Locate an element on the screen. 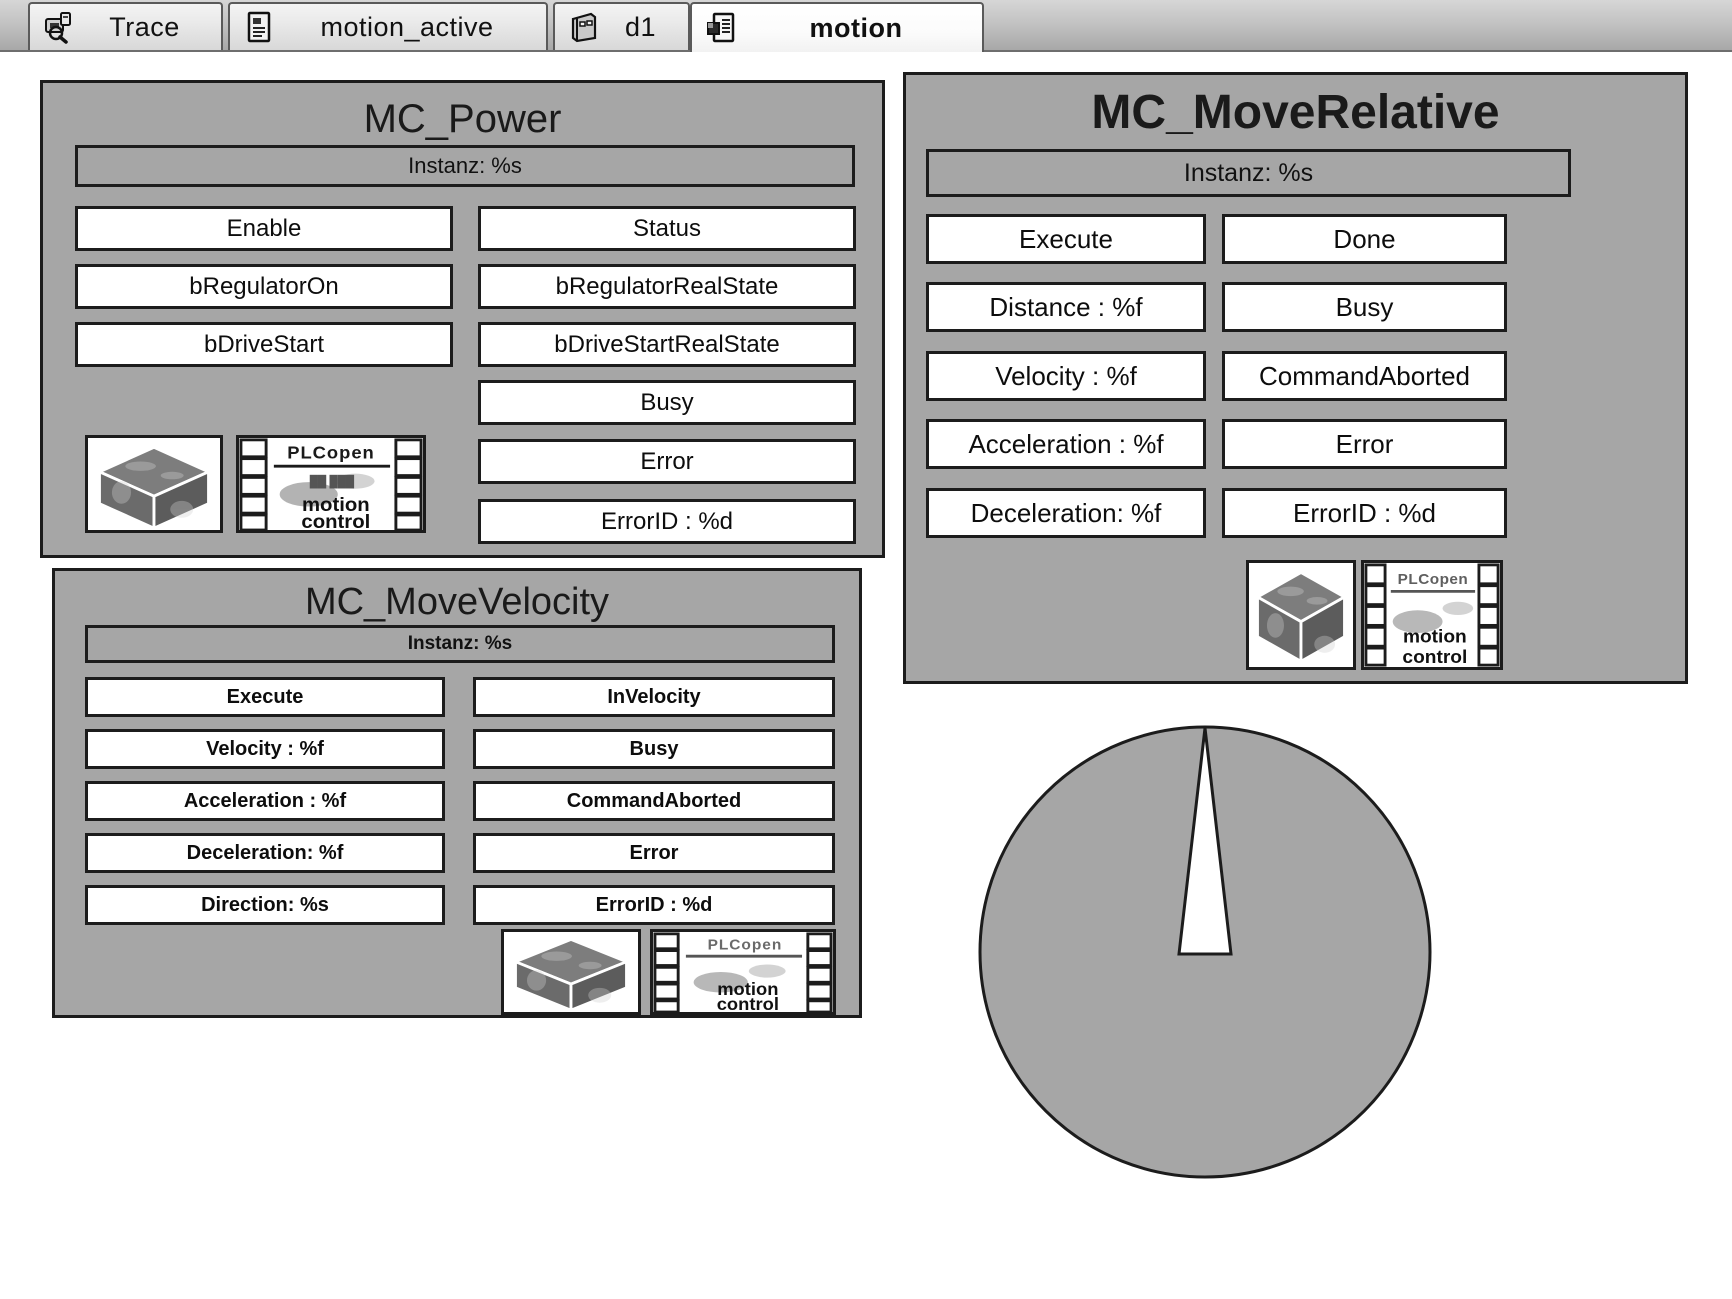 The width and height of the screenshot is (1732, 1299). mc-movevelocity-input-velocity: Velocity : %f is located at coordinates (265, 749).